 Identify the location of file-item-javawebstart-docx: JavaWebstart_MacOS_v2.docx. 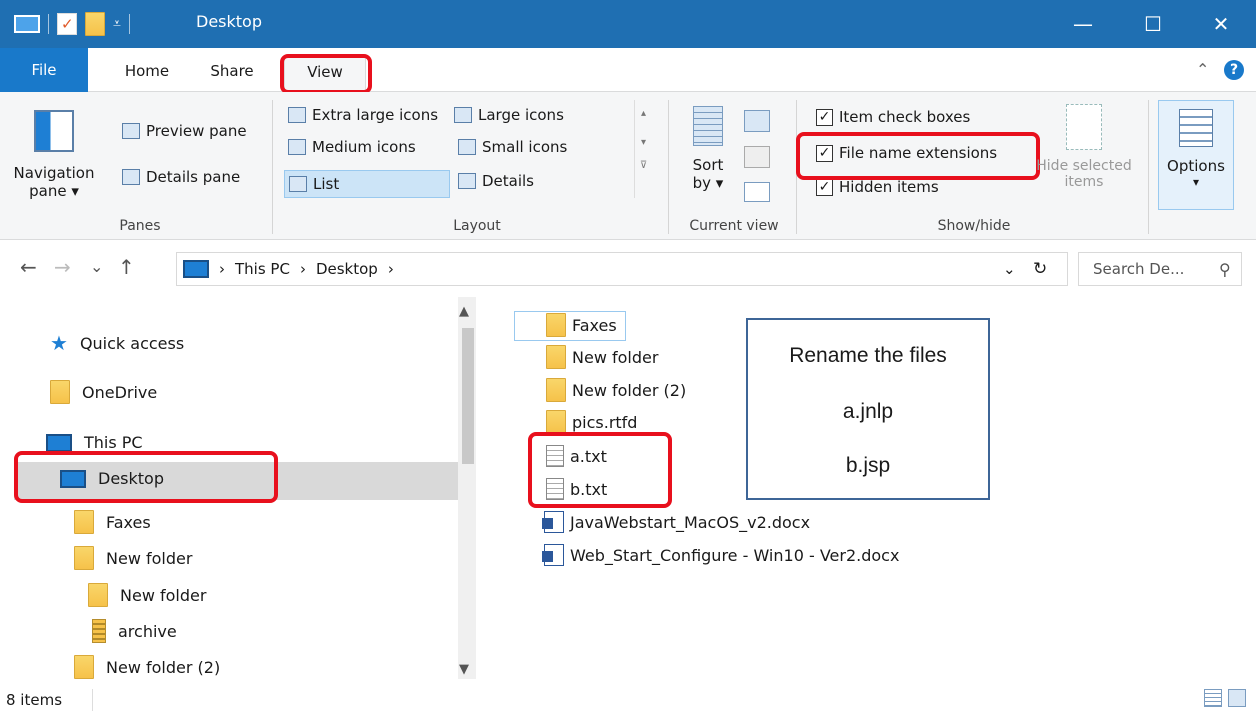
(676, 522).